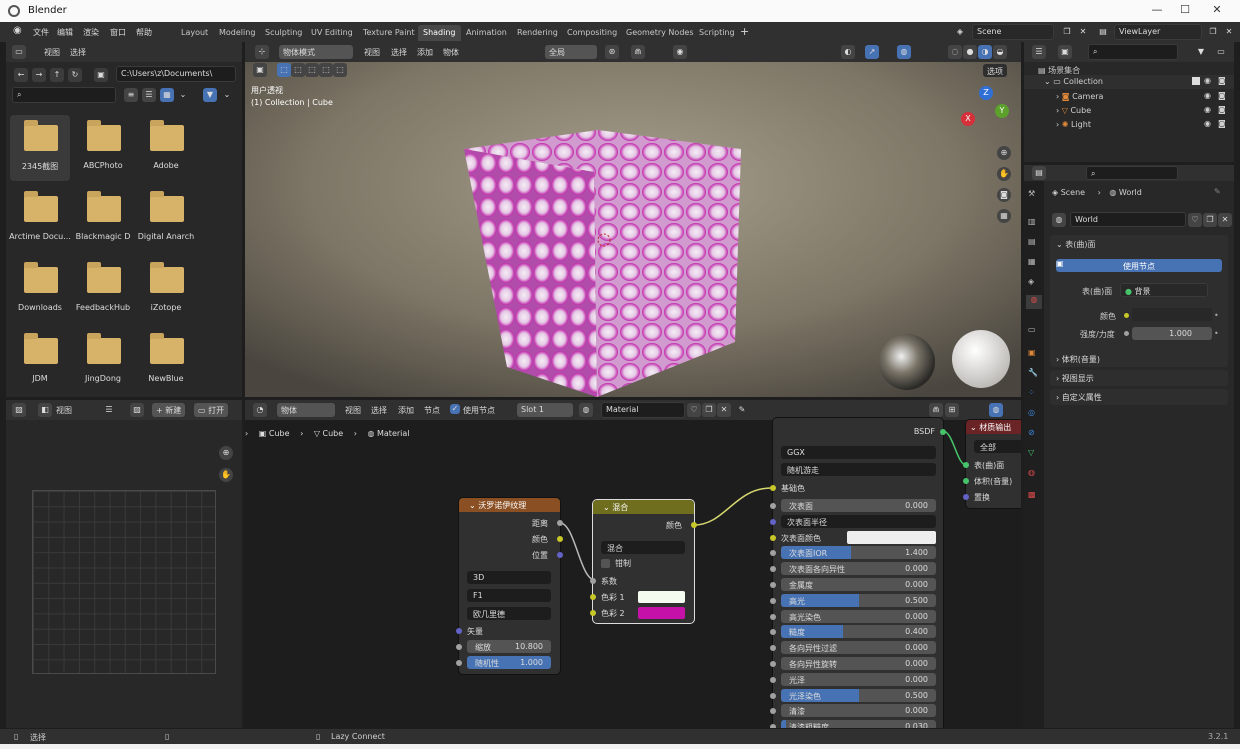 The image size is (1240, 749). What do you see at coordinates (1032, 494) in the screenshot?
I see `texture-tab-icon: ▩` at bounding box center [1032, 494].